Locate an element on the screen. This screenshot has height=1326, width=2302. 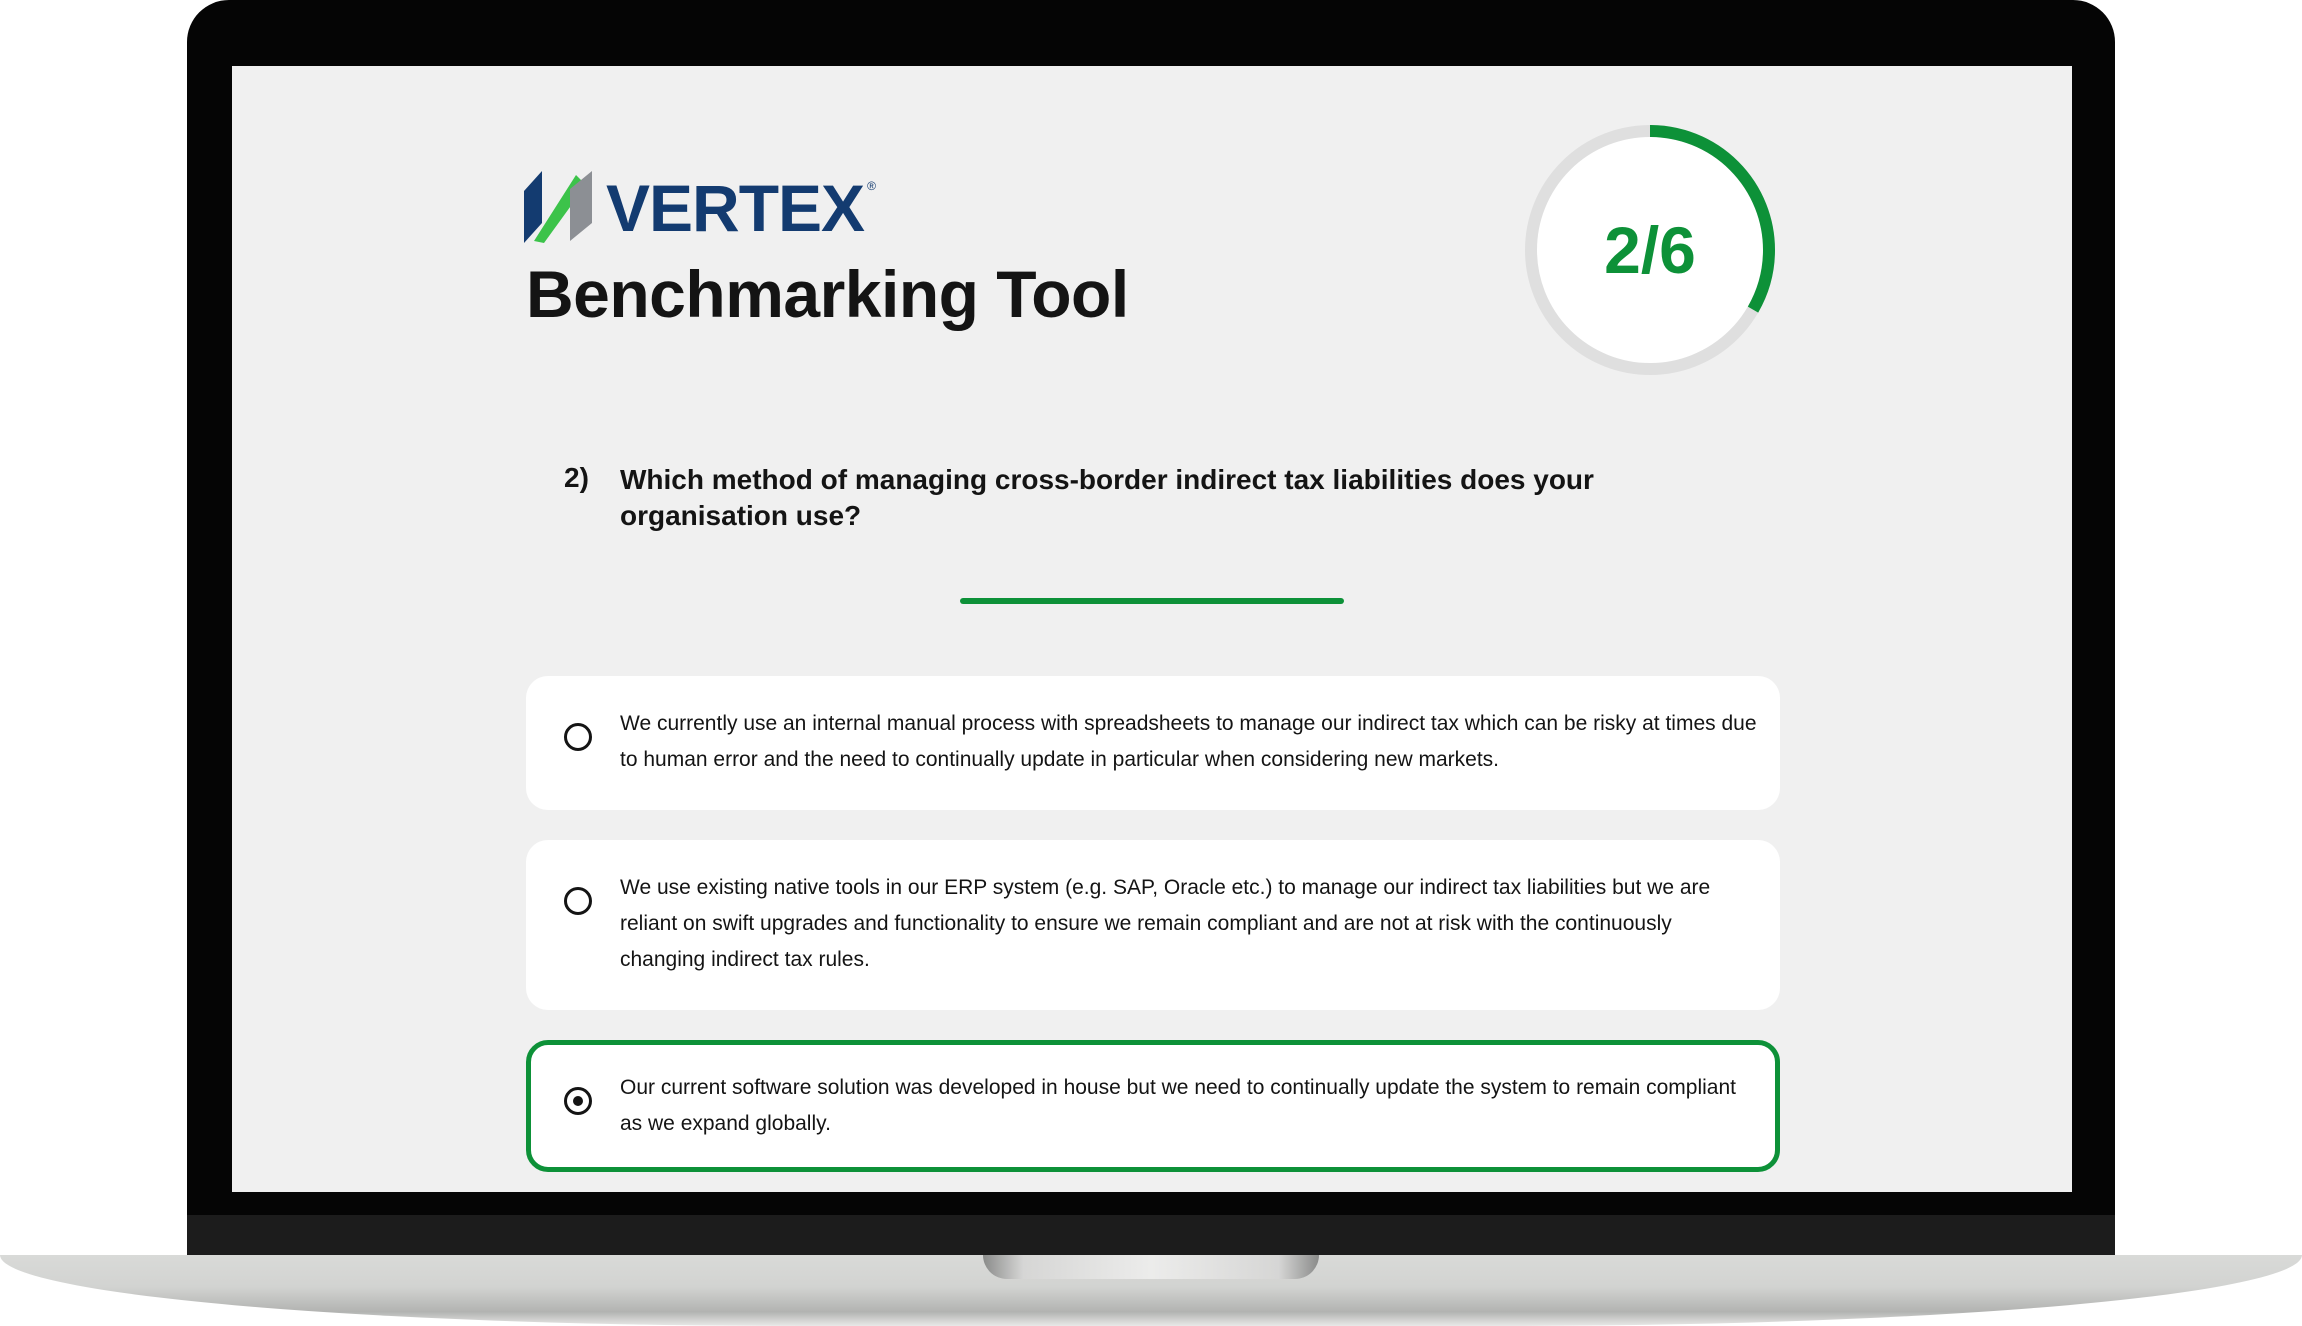
question-divider is located at coordinates (1152, 601).